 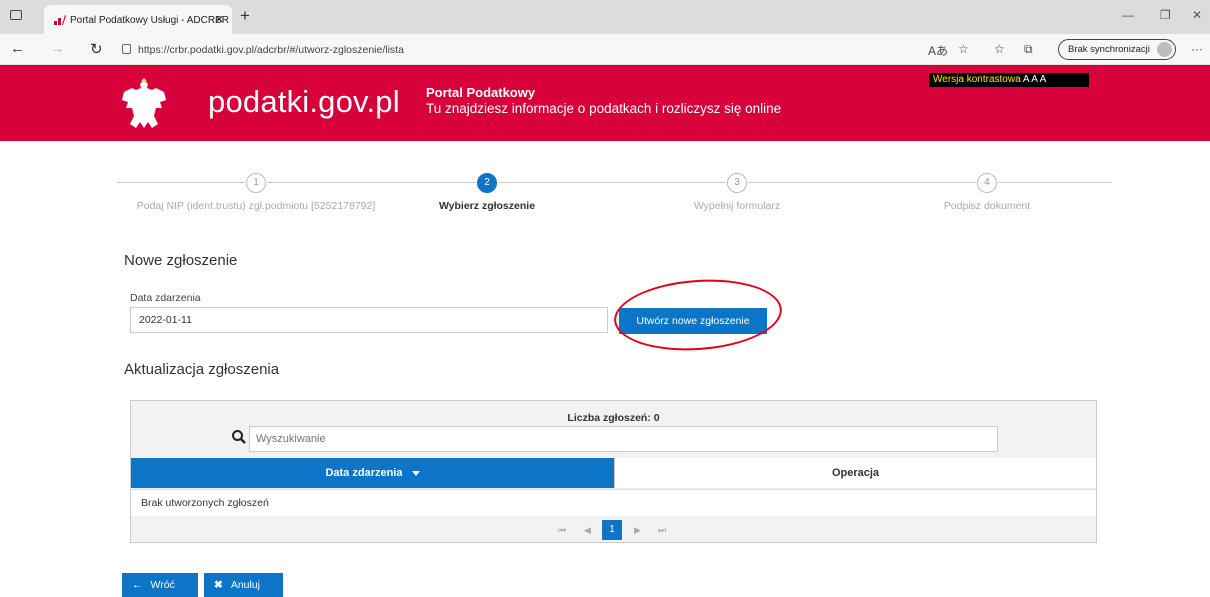 What do you see at coordinates (737, 206) in the screenshot?
I see `step-3-label: Wypełnij formularz` at bounding box center [737, 206].